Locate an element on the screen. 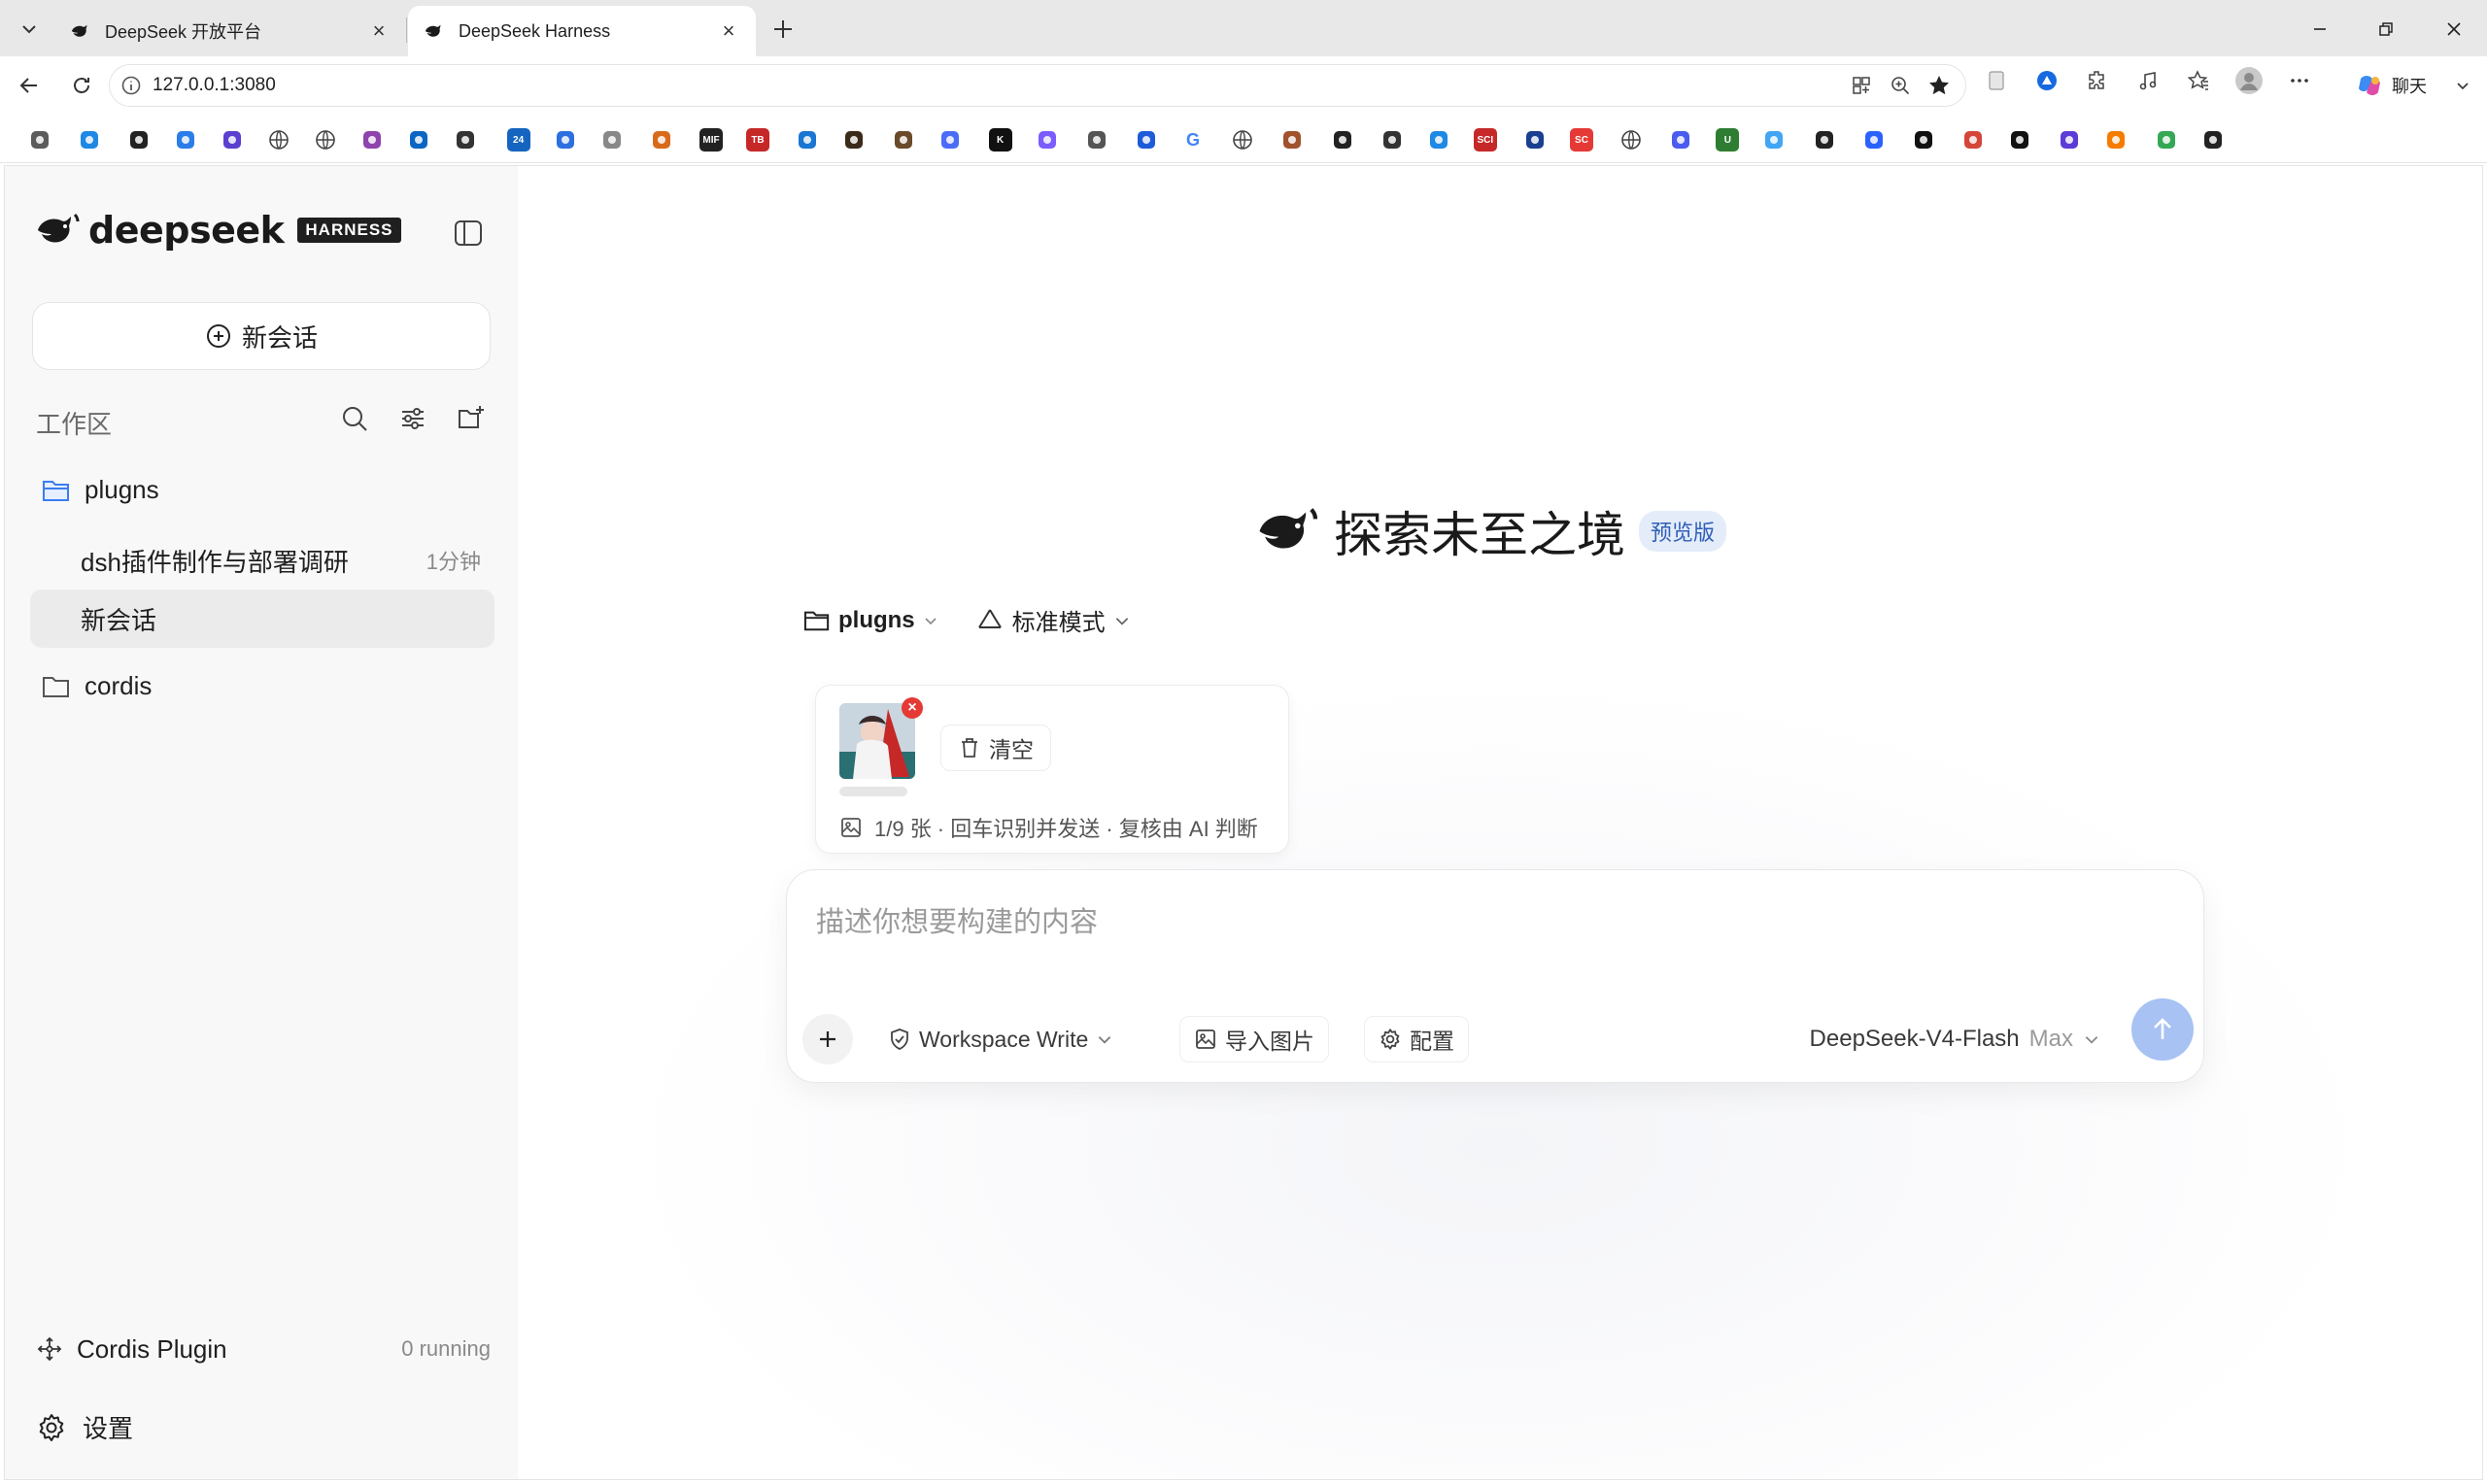 This screenshot has height=1484, width=2487. bookmark-outlook-icon is located at coordinates (418, 140).